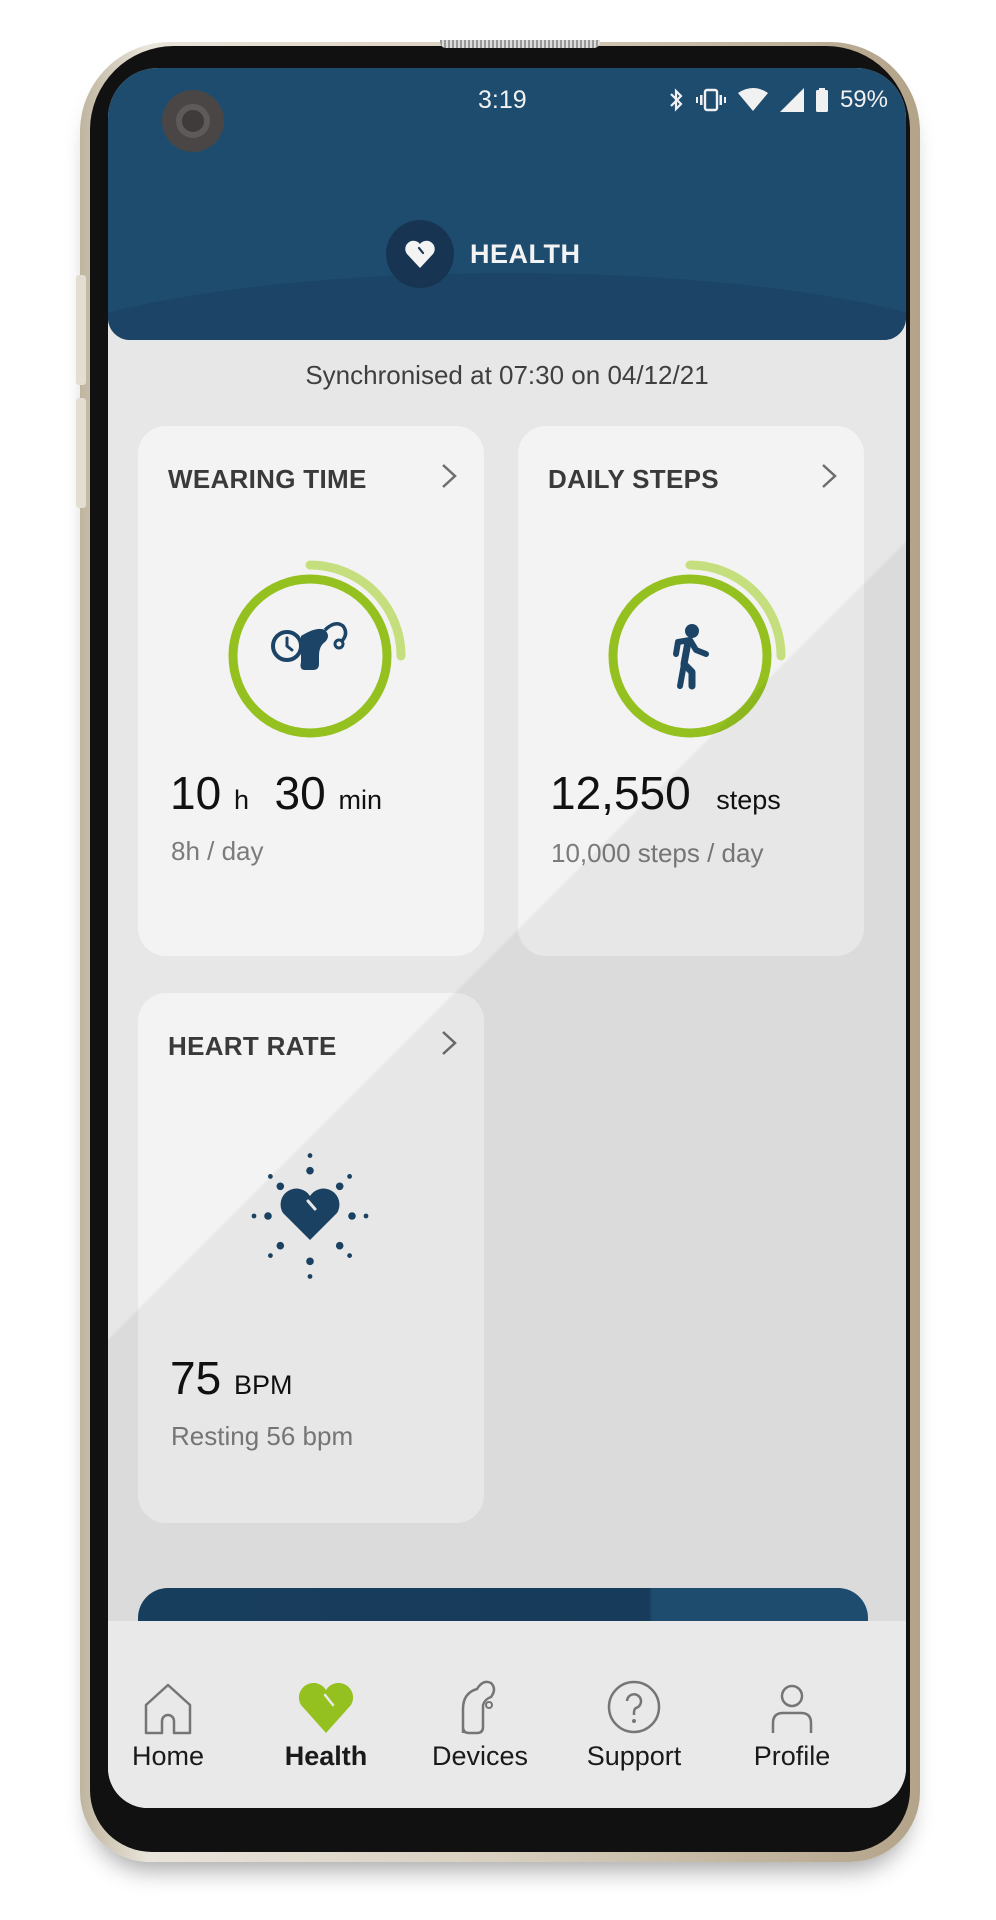 This screenshot has width=996, height=1920. I want to click on bluetooth-icon, so click(676, 100).